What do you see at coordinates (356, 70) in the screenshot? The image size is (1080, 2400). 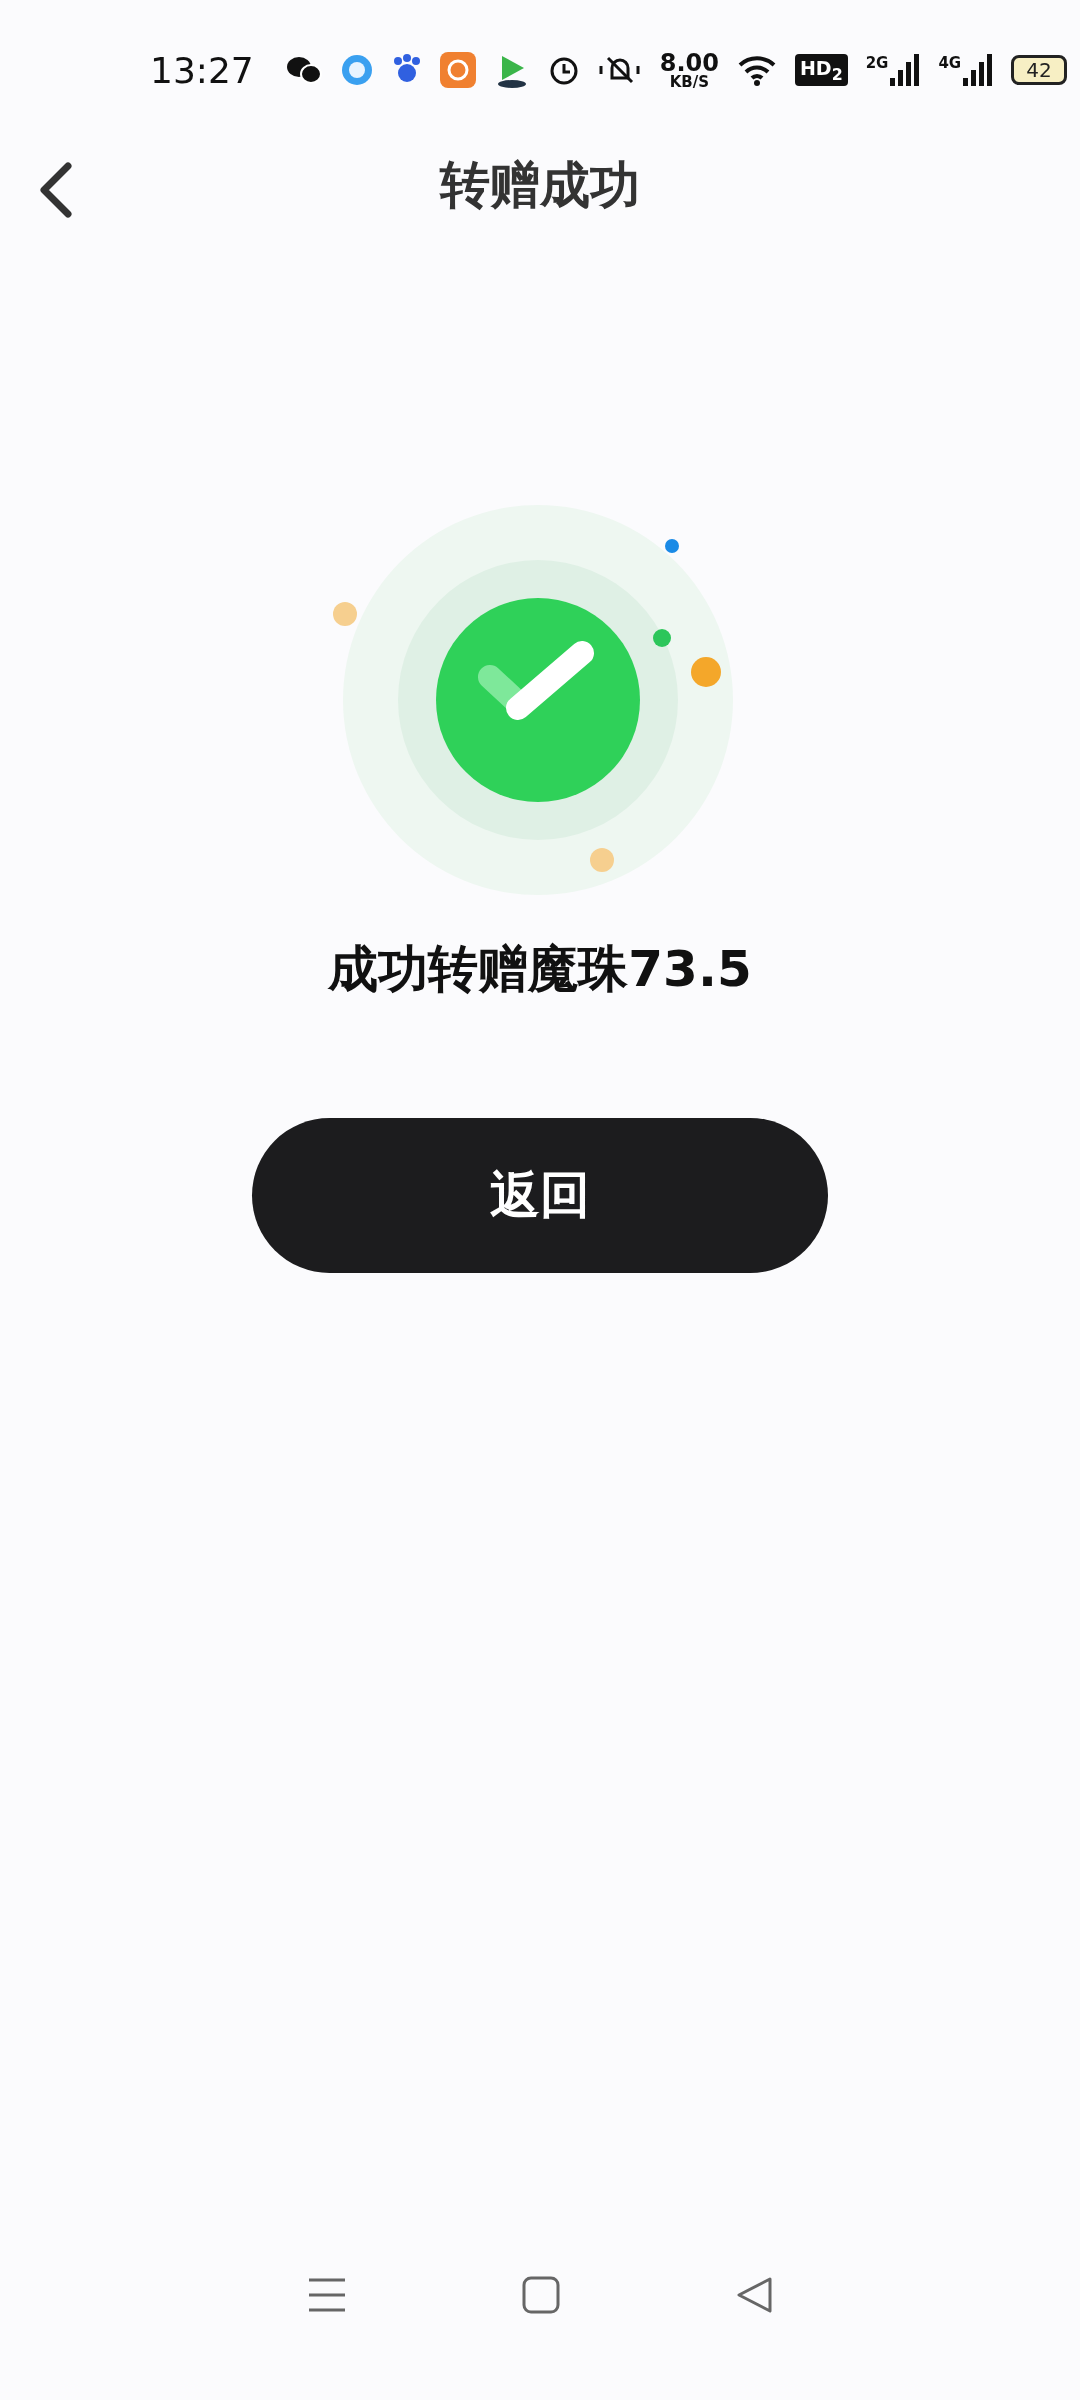 I see `browser-icon` at bounding box center [356, 70].